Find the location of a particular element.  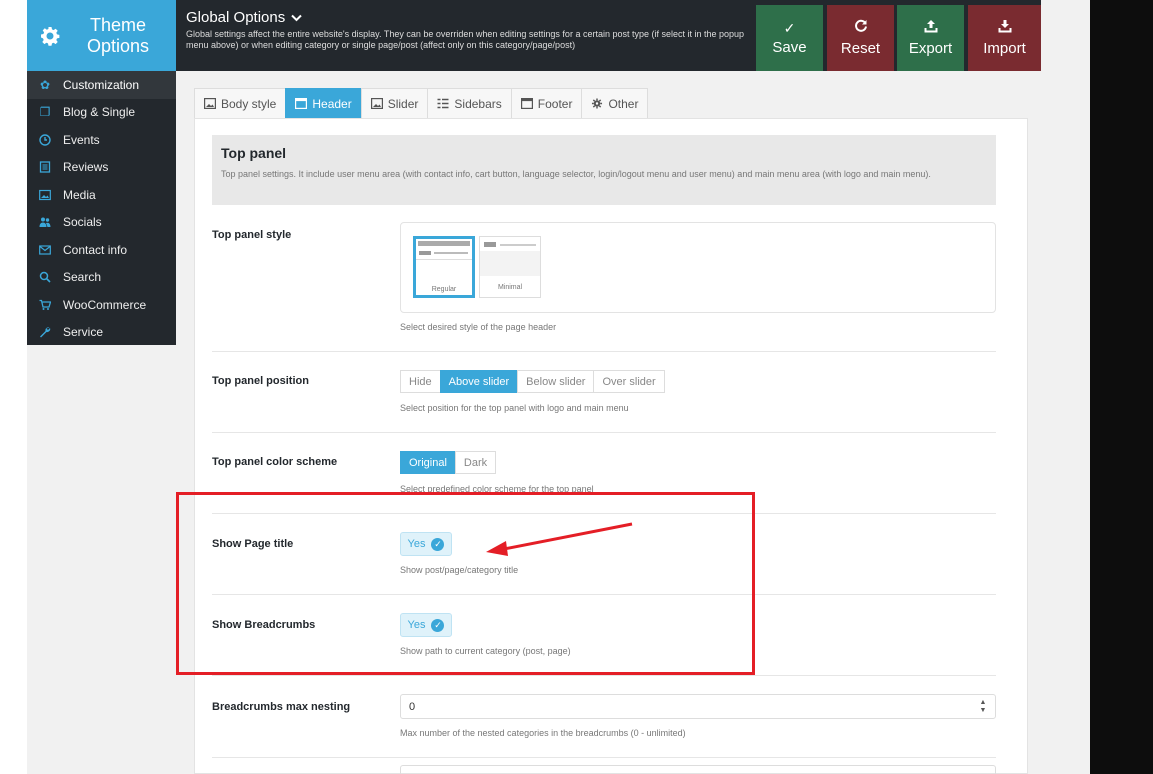

spinner-down-icon: ▼ is located at coordinates (983, 710).